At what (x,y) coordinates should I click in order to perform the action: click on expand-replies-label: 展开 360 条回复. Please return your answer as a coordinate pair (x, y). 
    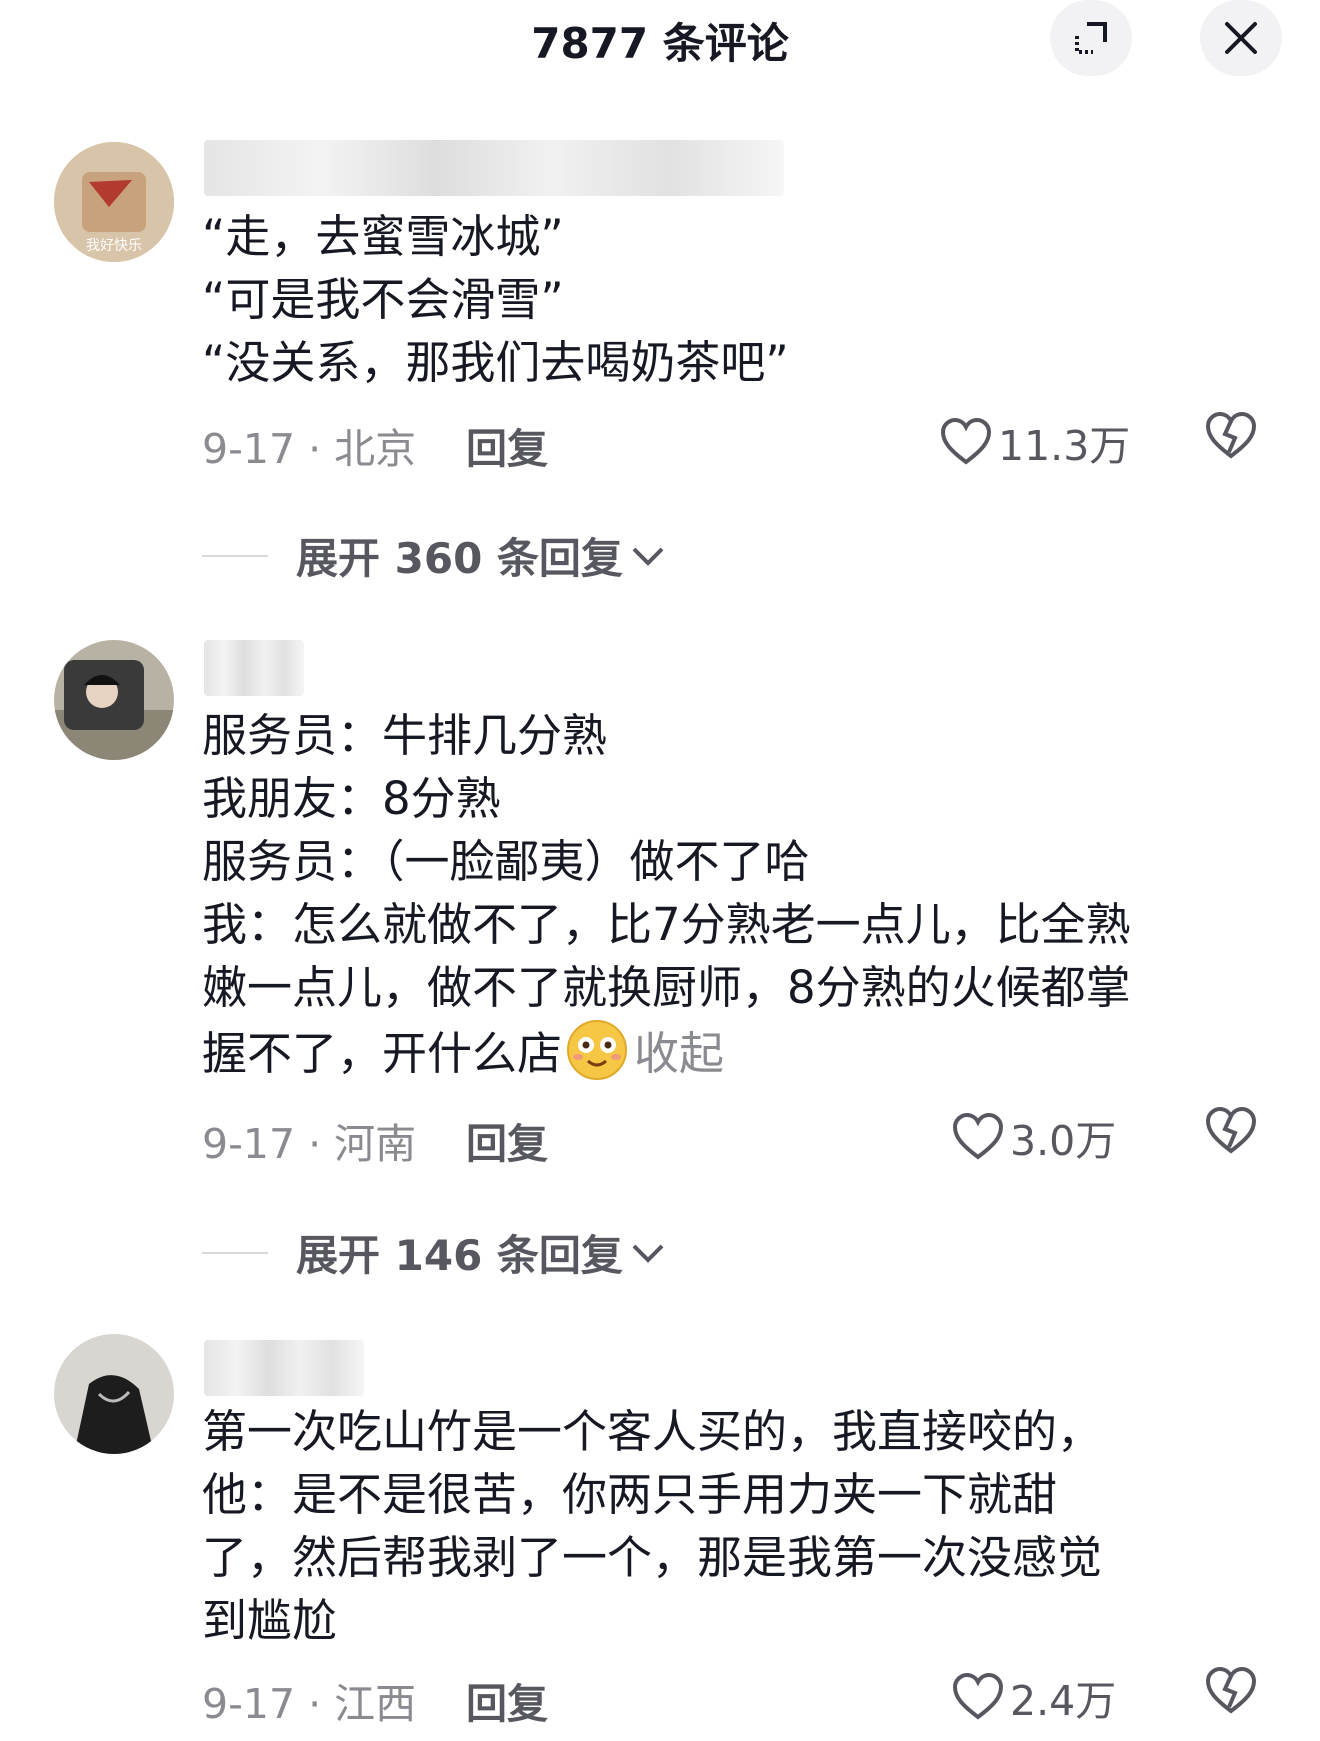
    Looking at the image, I should click on (459, 558).